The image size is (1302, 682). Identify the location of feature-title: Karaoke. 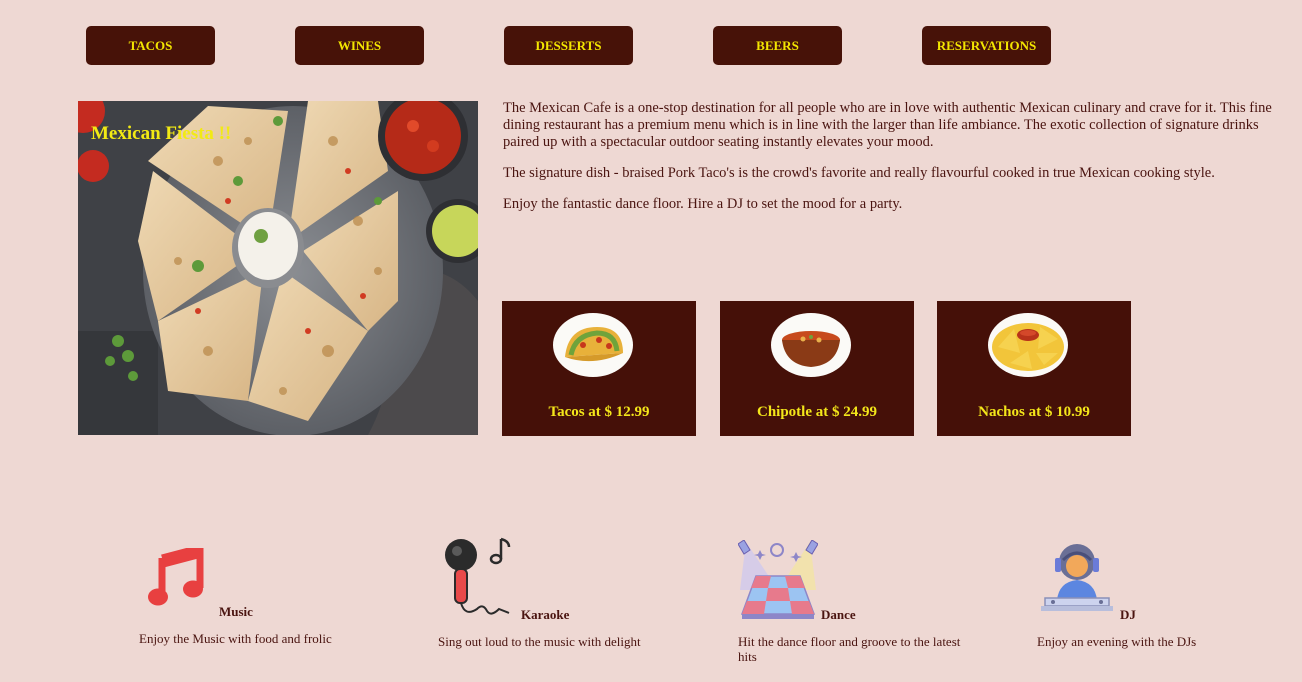
(545, 614).